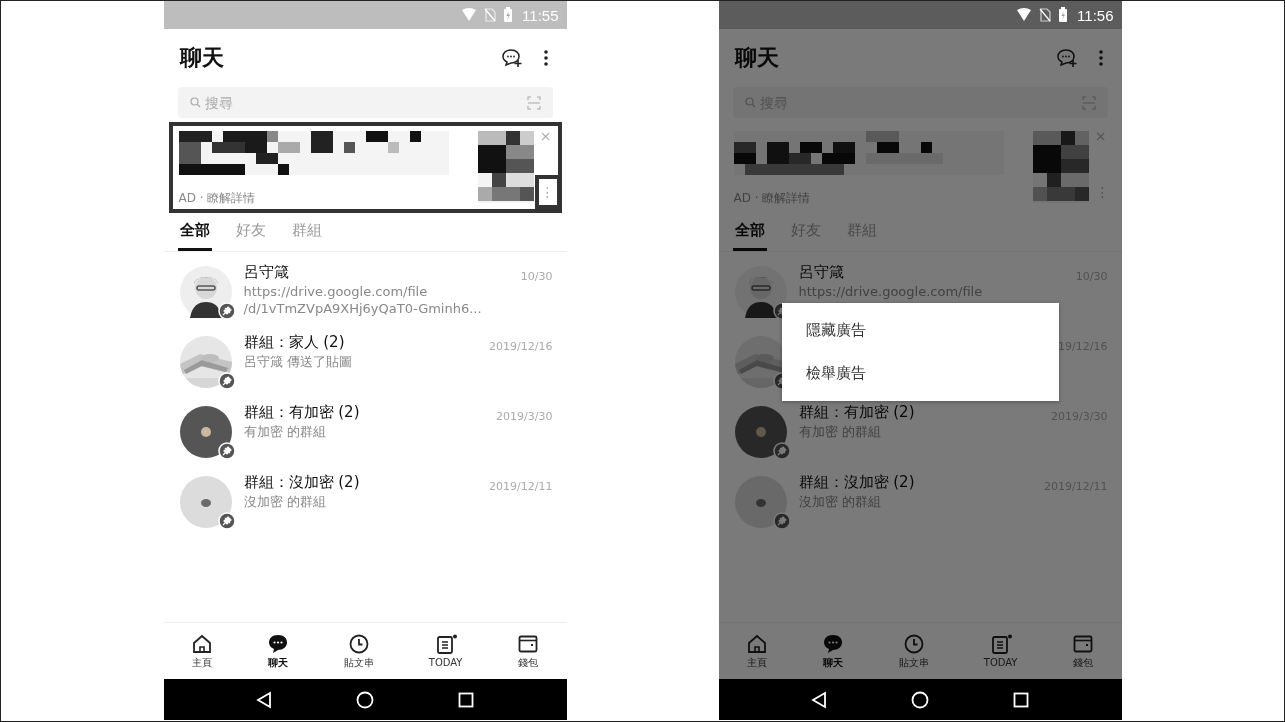 The width and height of the screenshot is (1285, 722). What do you see at coordinates (920, 373) in the screenshot?
I see `menu-item: 檢舉廣告` at bounding box center [920, 373].